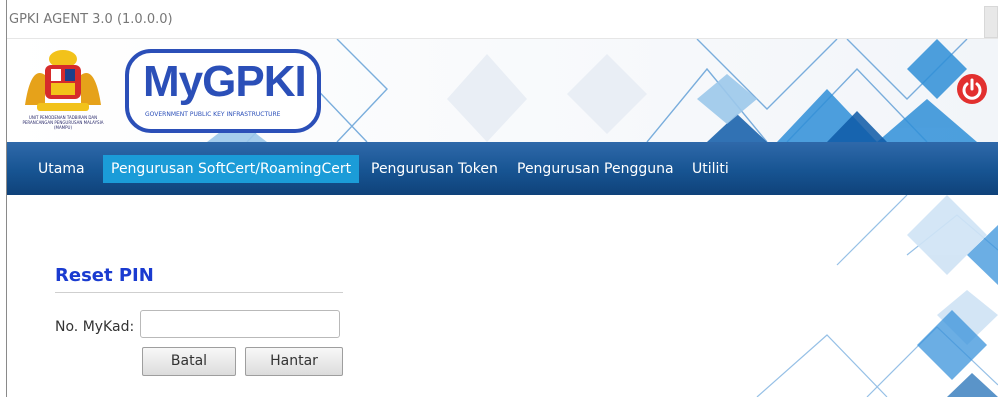 This screenshot has width=999, height=397. What do you see at coordinates (294, 361) in the screenshot?
I see `submit-button: Hantar` at bounding box center [294, 361].